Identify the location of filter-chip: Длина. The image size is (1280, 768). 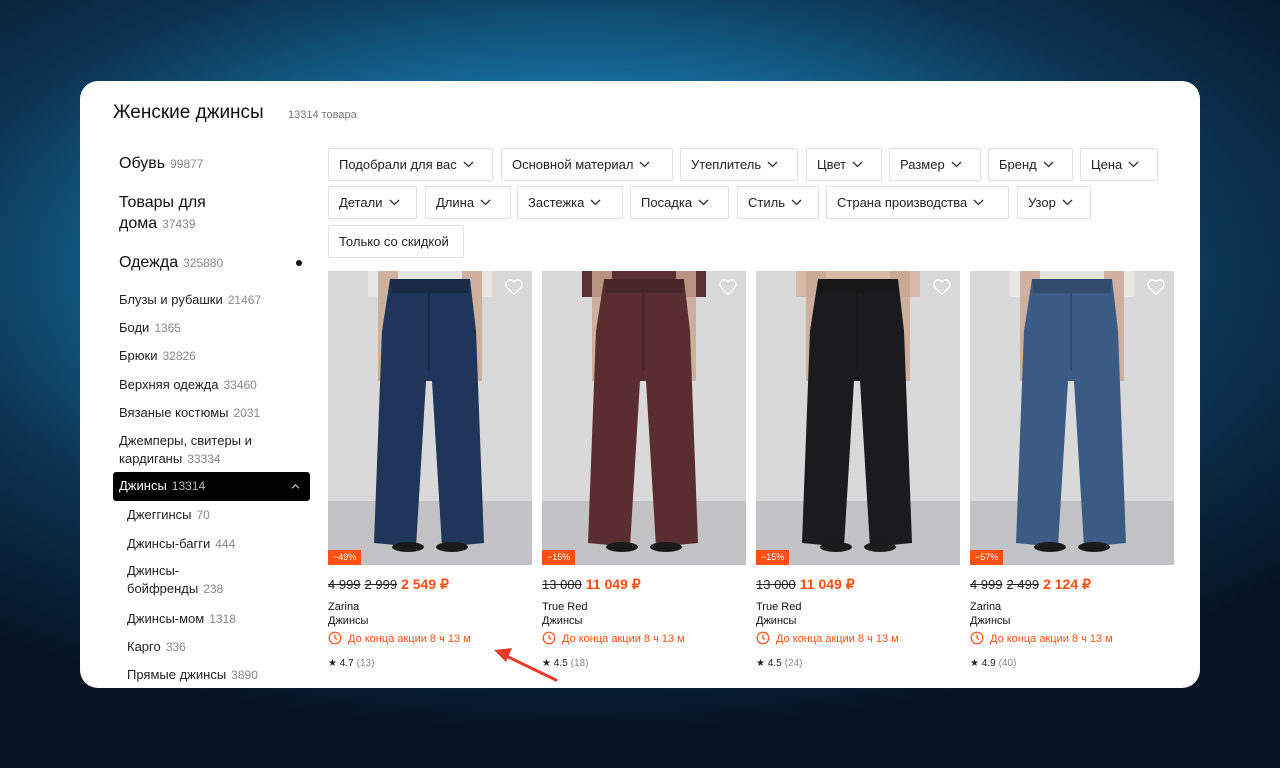
(468, 202).